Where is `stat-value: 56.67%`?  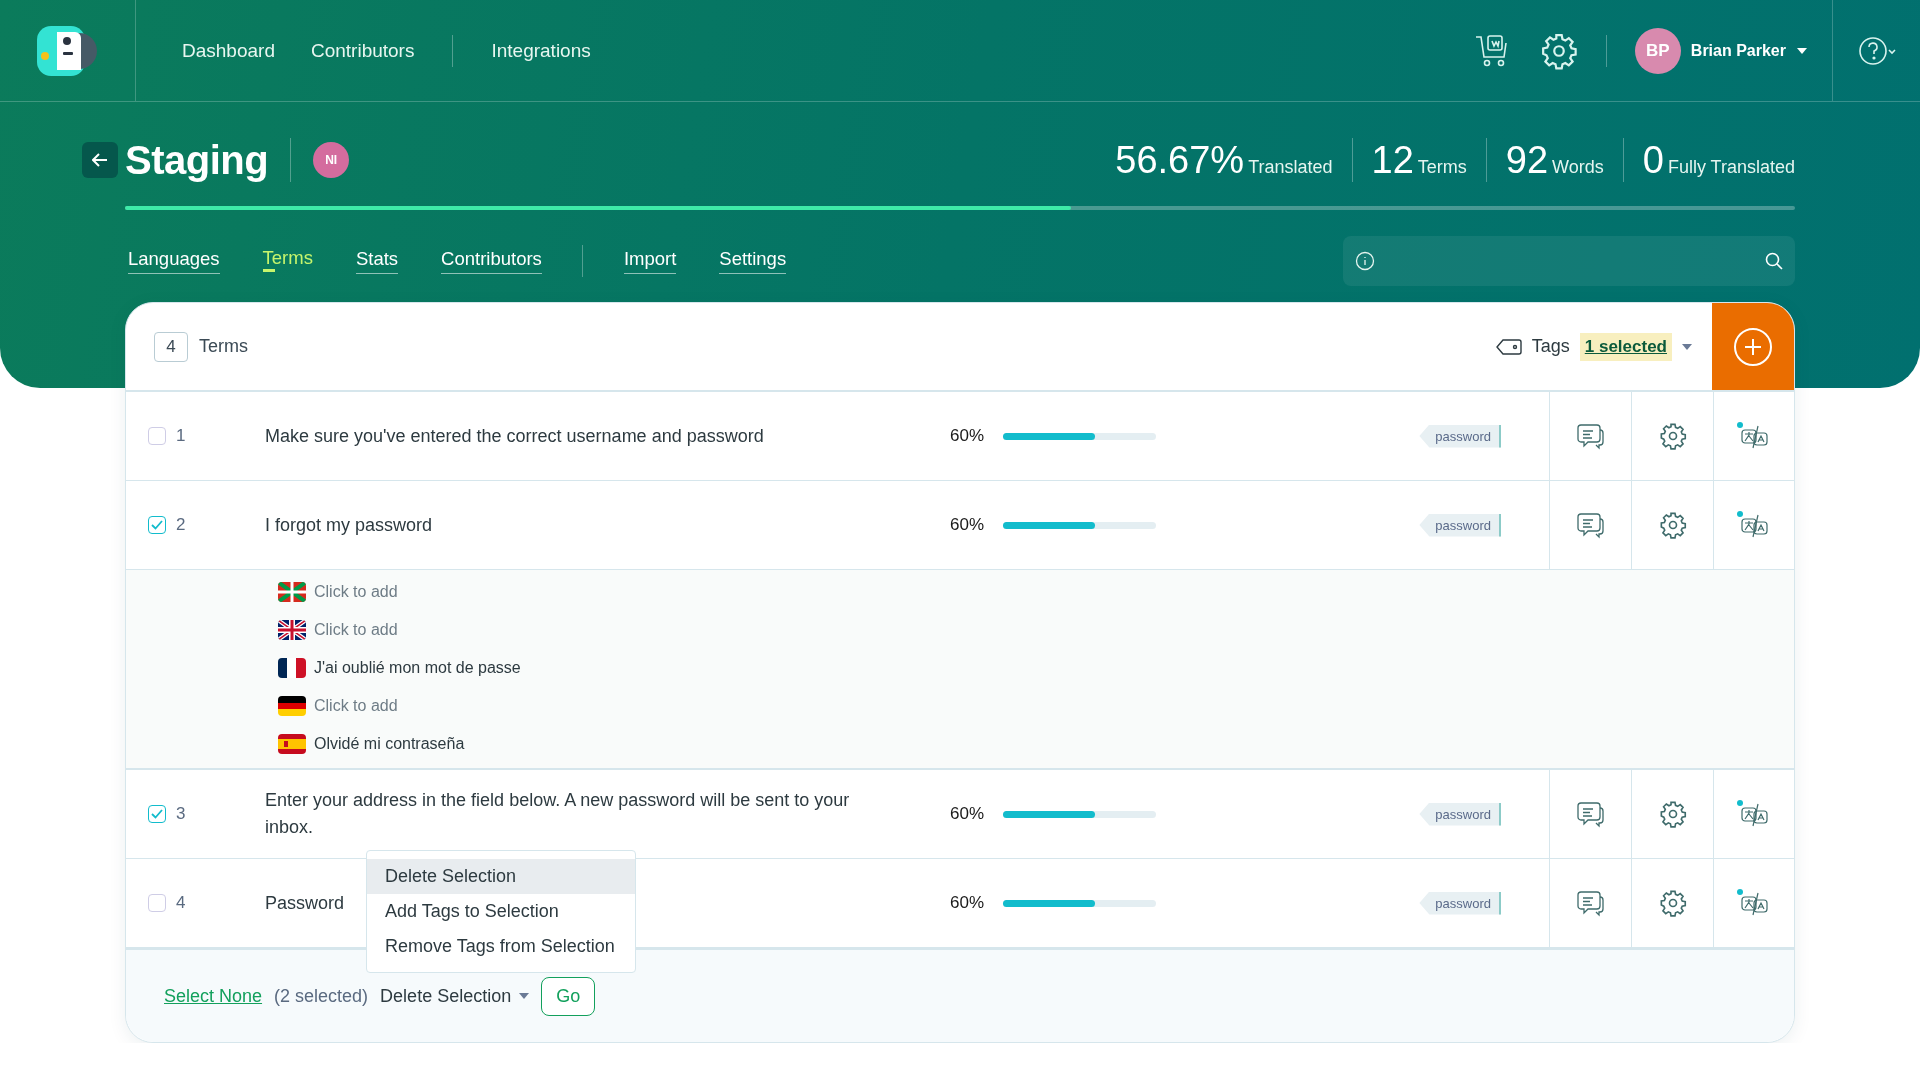
stat-value: 56.67% is located at coordinates (1180, 160).